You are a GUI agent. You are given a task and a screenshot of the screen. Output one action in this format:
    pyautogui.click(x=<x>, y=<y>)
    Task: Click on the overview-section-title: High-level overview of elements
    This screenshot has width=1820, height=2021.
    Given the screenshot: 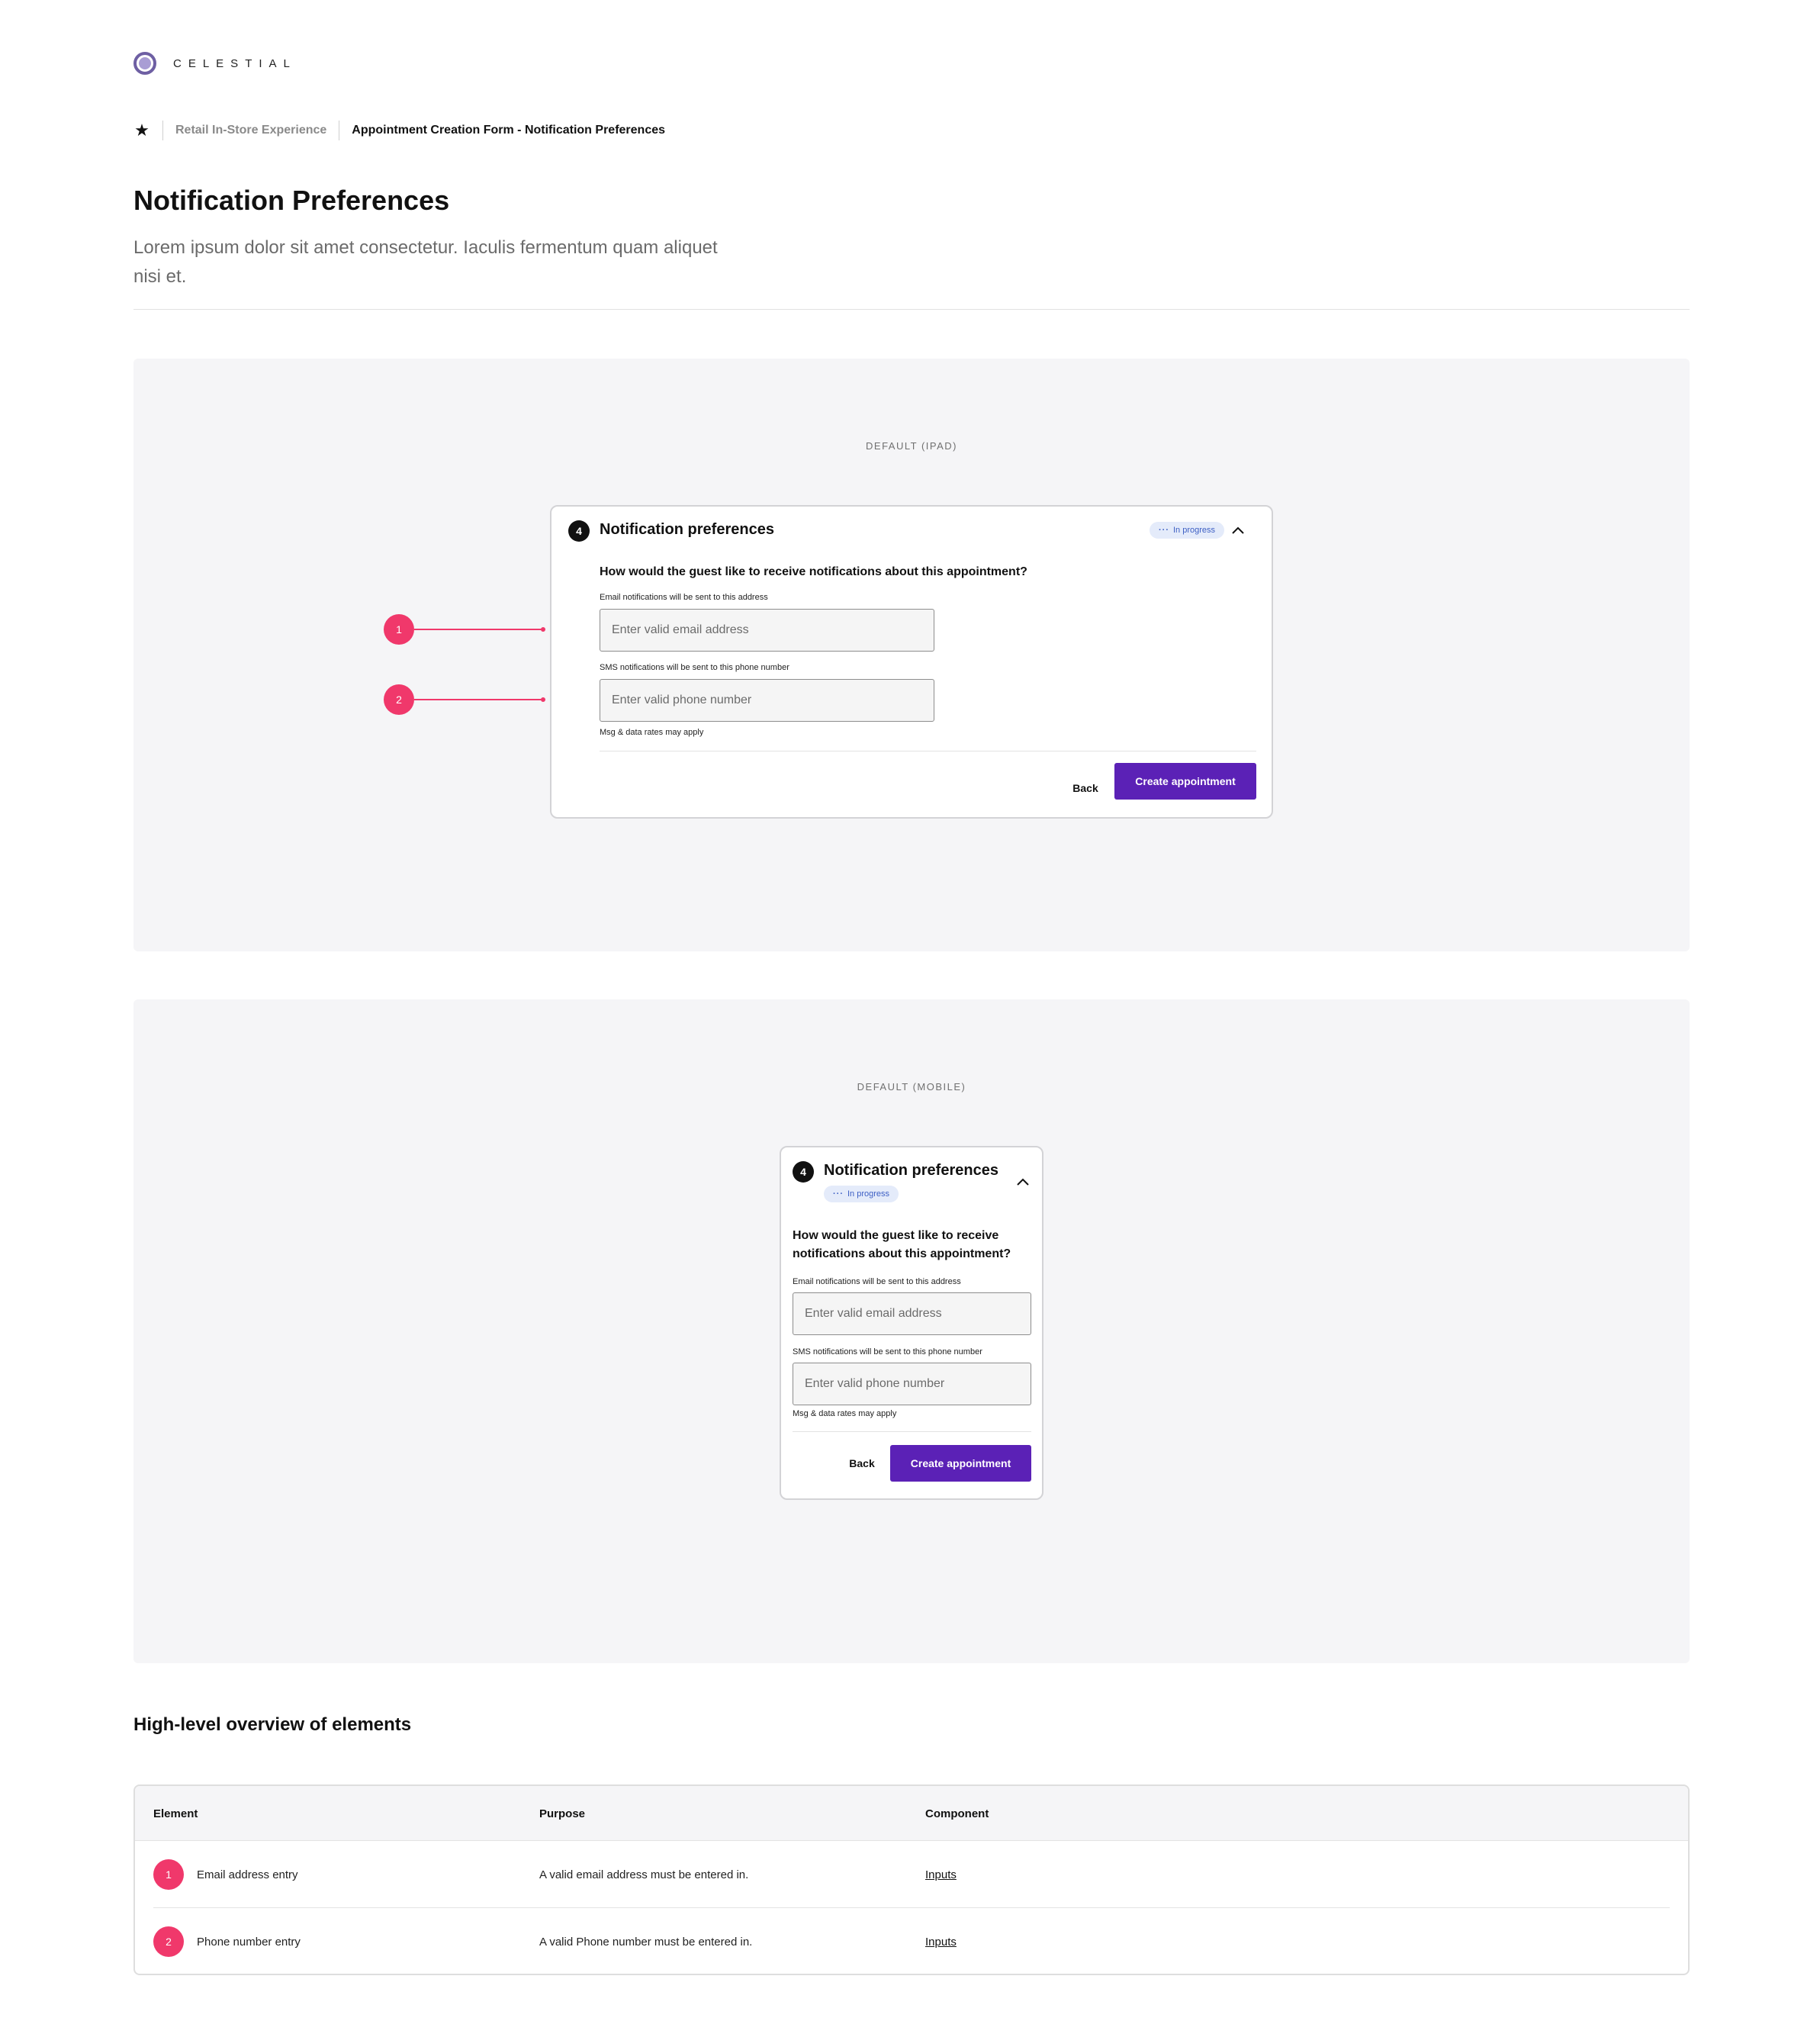 What is the action you would take?
    pyautogui.click(x=272, y=1724)
    